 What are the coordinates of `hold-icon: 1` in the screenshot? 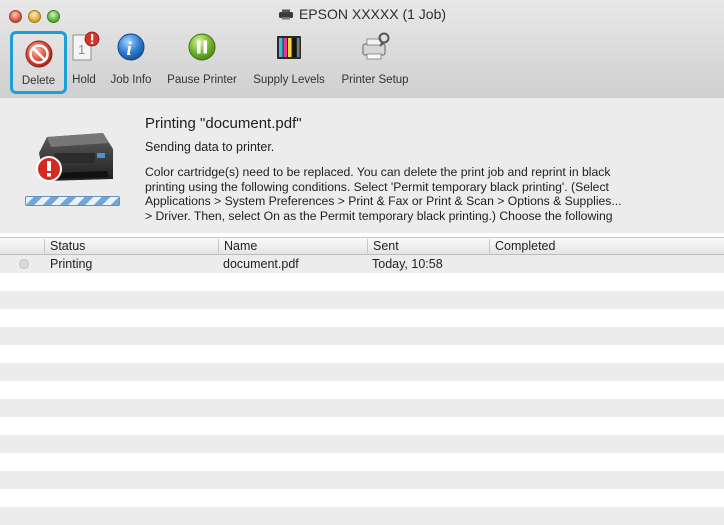 It's located at (84, 47).